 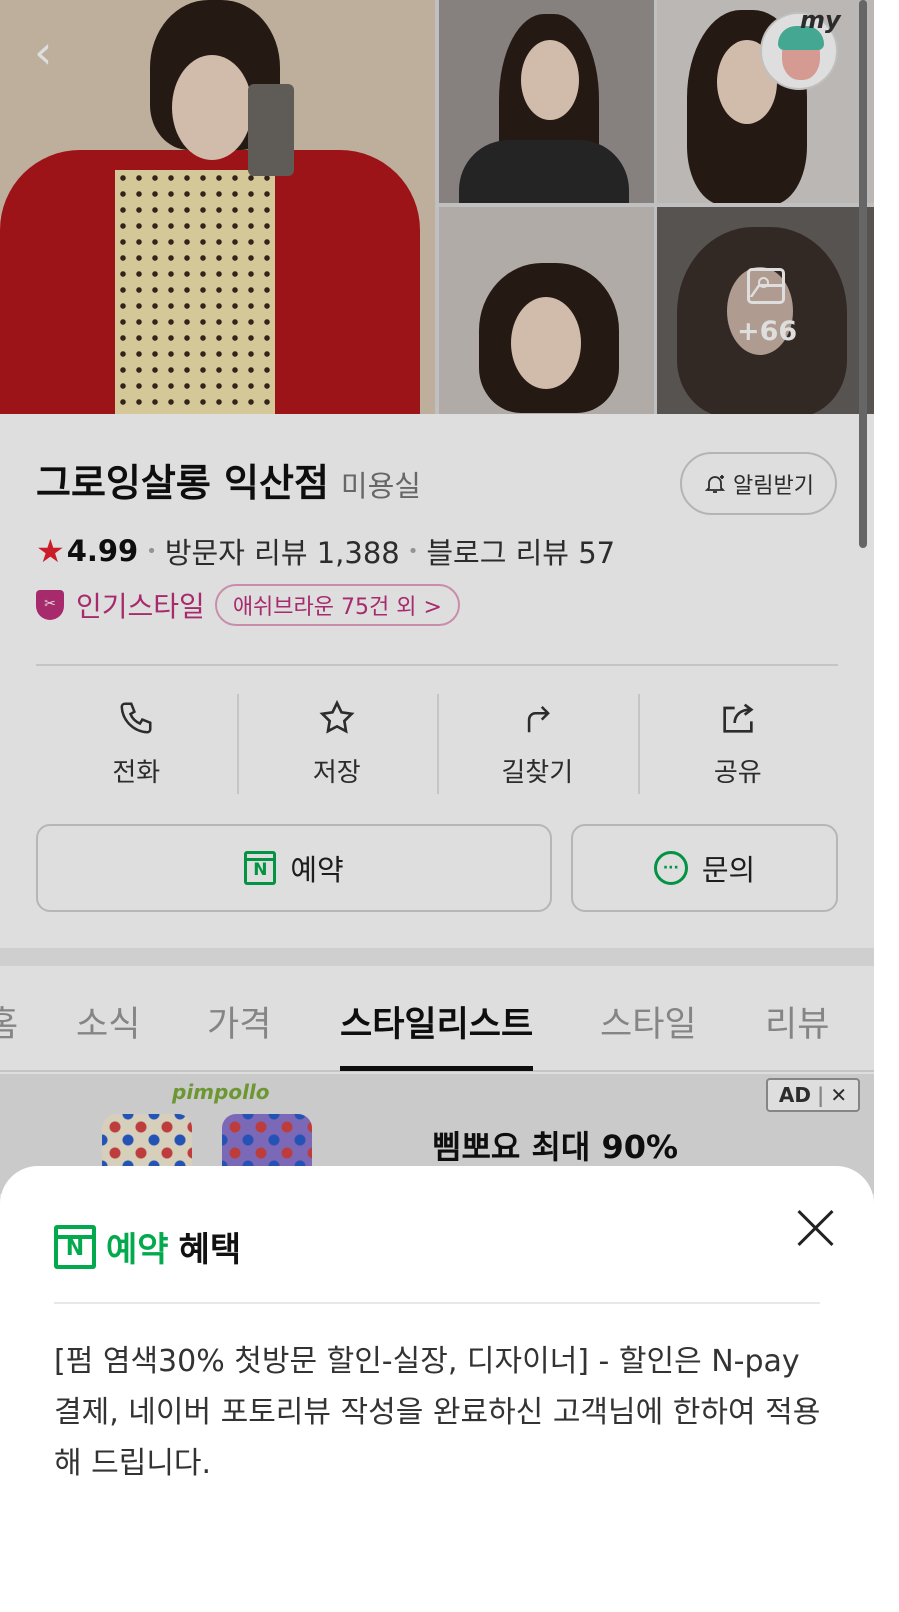 I want to click on sheet-title-green: 예약, so click(x=137, y=1250).